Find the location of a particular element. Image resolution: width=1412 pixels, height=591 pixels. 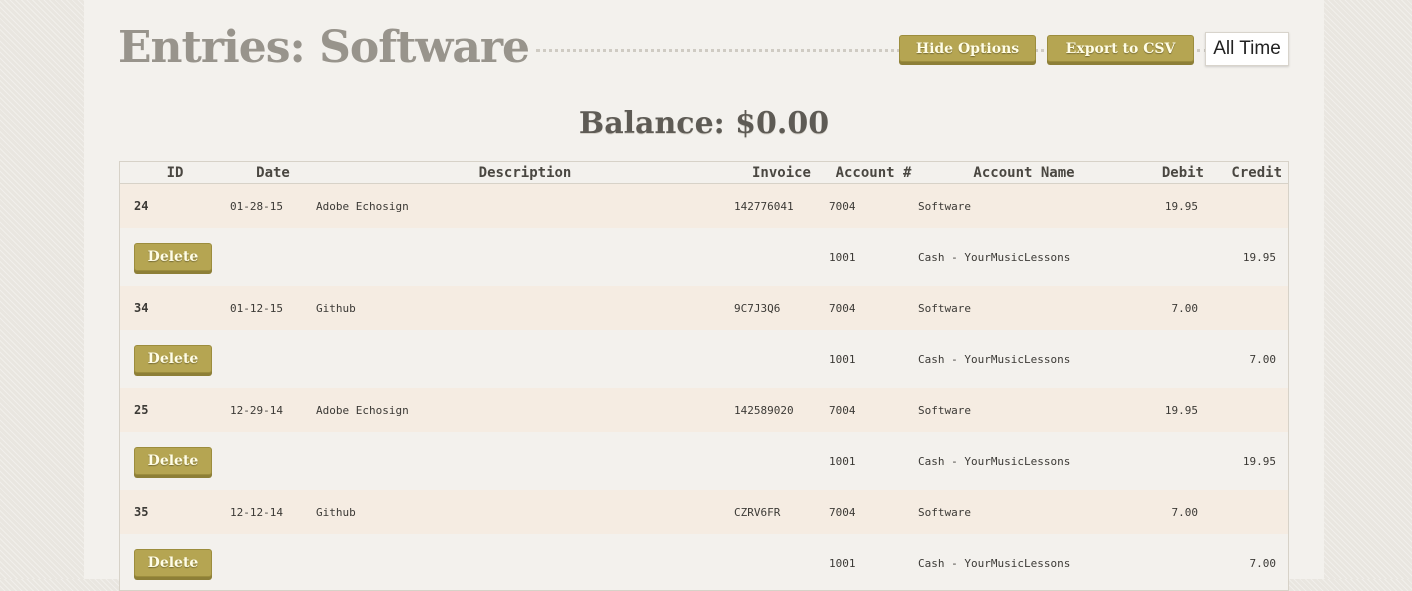

page-title: Entries: Software is located at coordinates (324, 47).